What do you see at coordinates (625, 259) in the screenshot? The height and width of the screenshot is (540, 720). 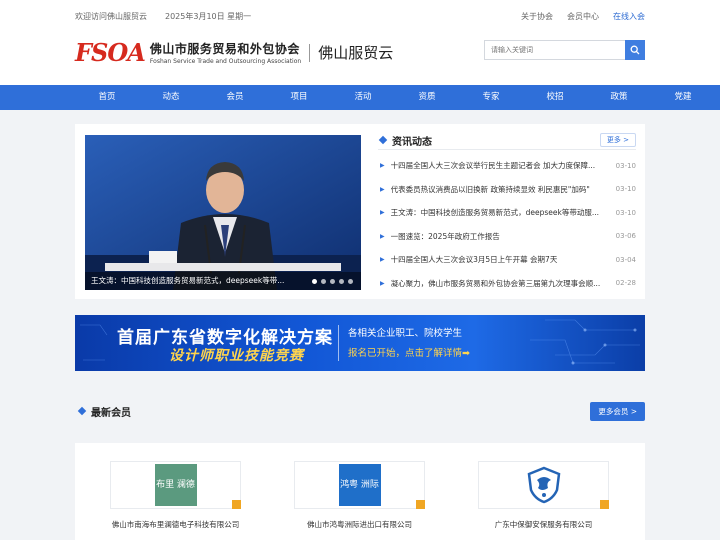 I see `news-item-date: 03-04` at bounding box center [625, 259].